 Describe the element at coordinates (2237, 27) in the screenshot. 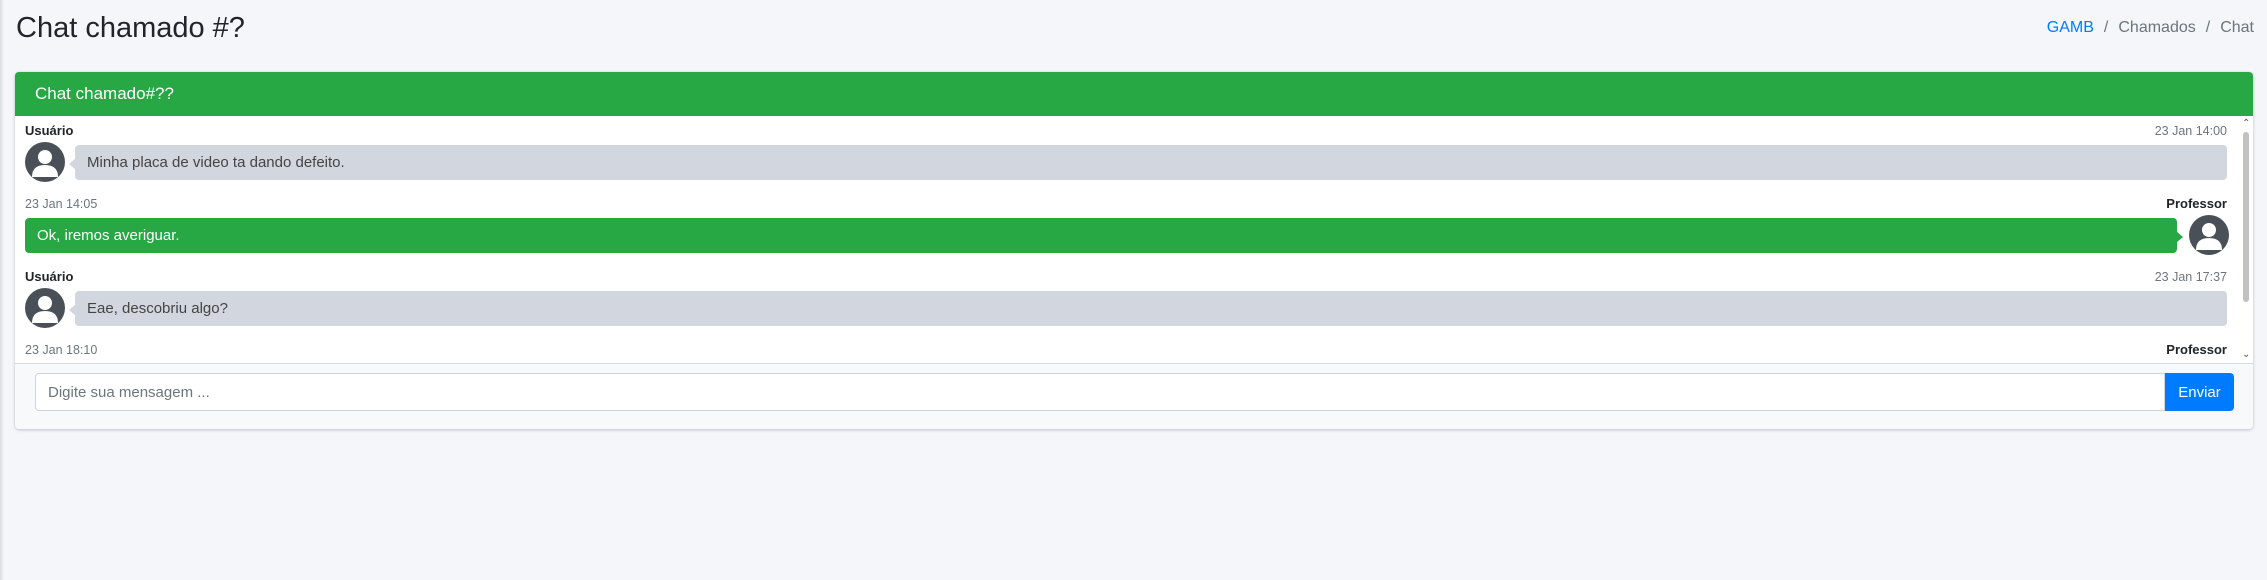

I see `breadcrumb-item-chat: Chat` at that location.